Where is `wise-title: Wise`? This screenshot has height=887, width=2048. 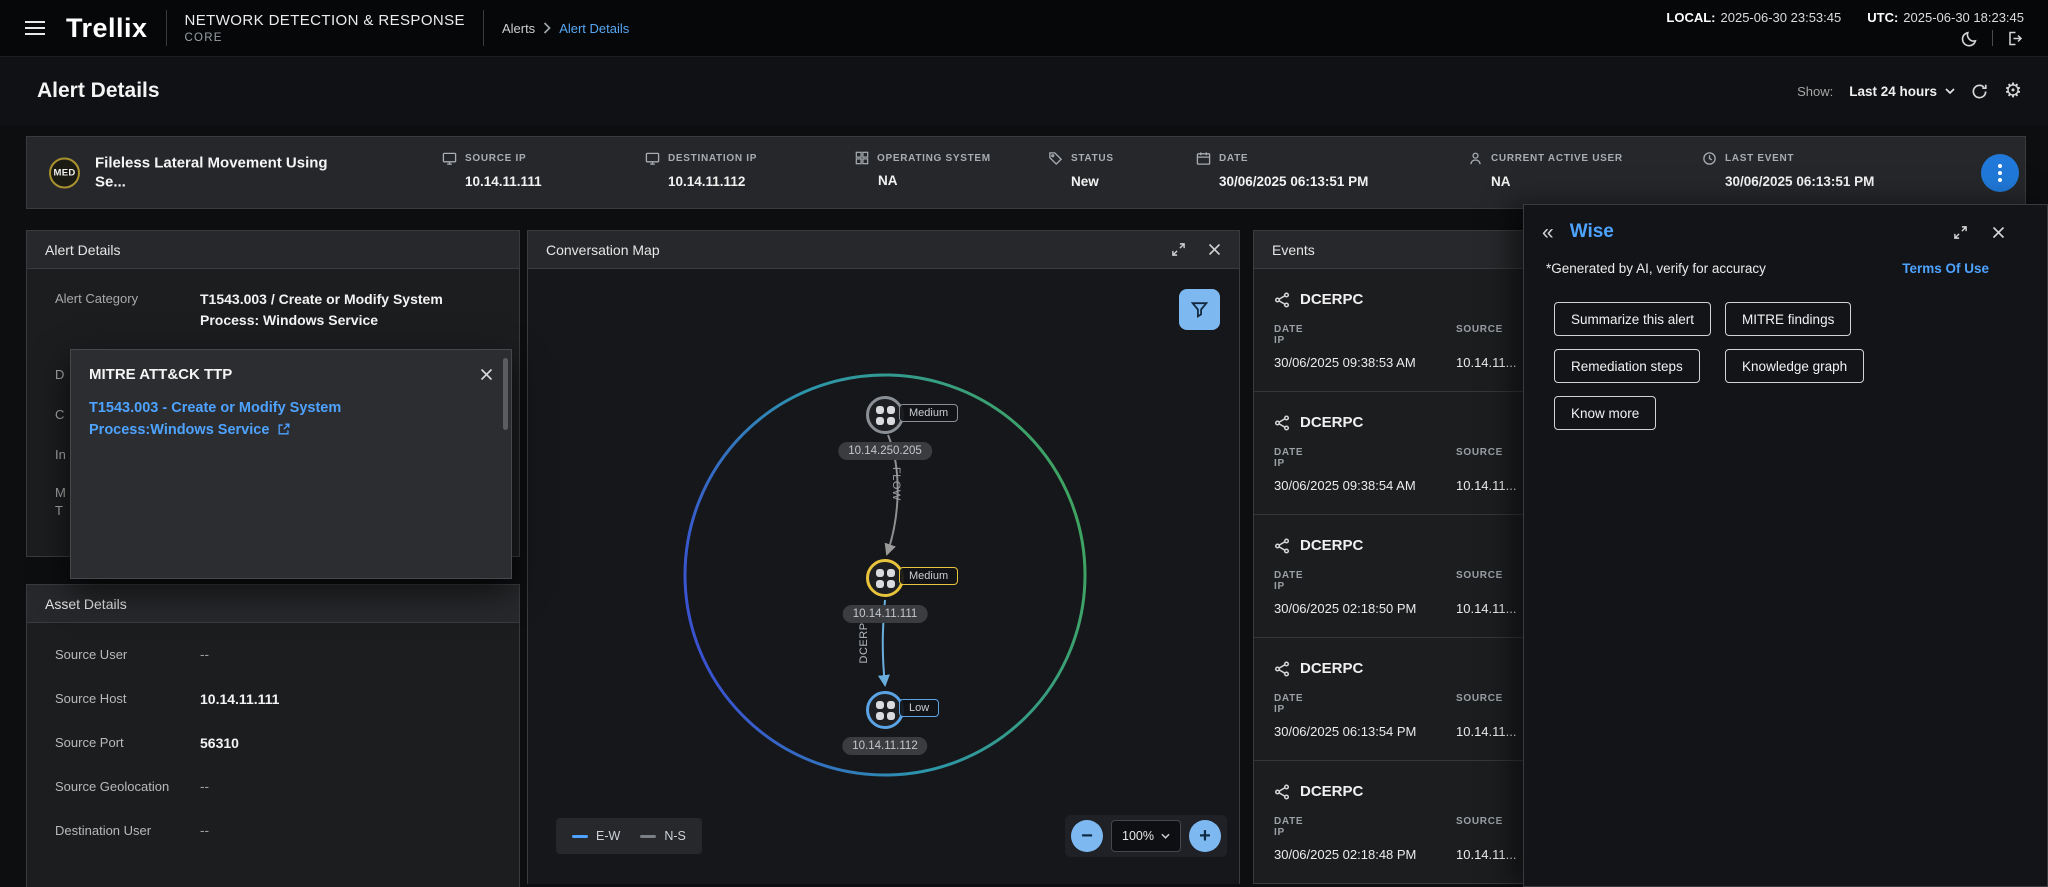
wise-title: Wise is located at coordinates (1591, 231).